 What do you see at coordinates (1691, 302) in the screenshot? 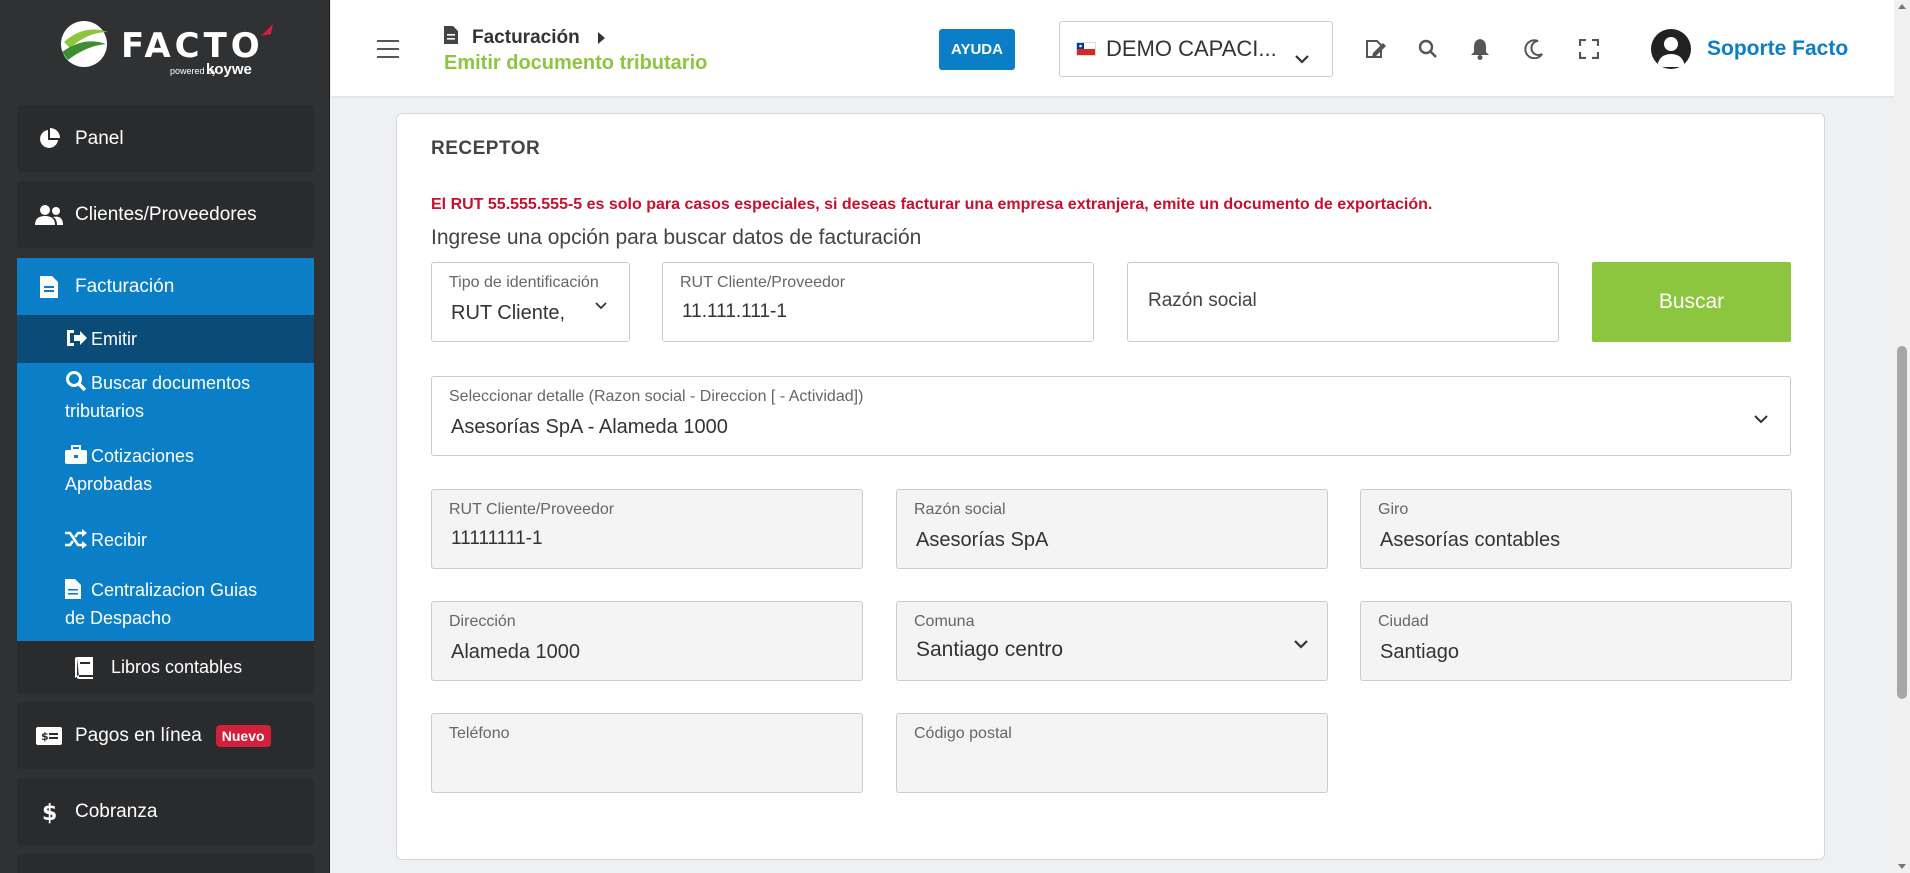
I see `buscar-button: Buscar` at bounding box center [1691, 302].